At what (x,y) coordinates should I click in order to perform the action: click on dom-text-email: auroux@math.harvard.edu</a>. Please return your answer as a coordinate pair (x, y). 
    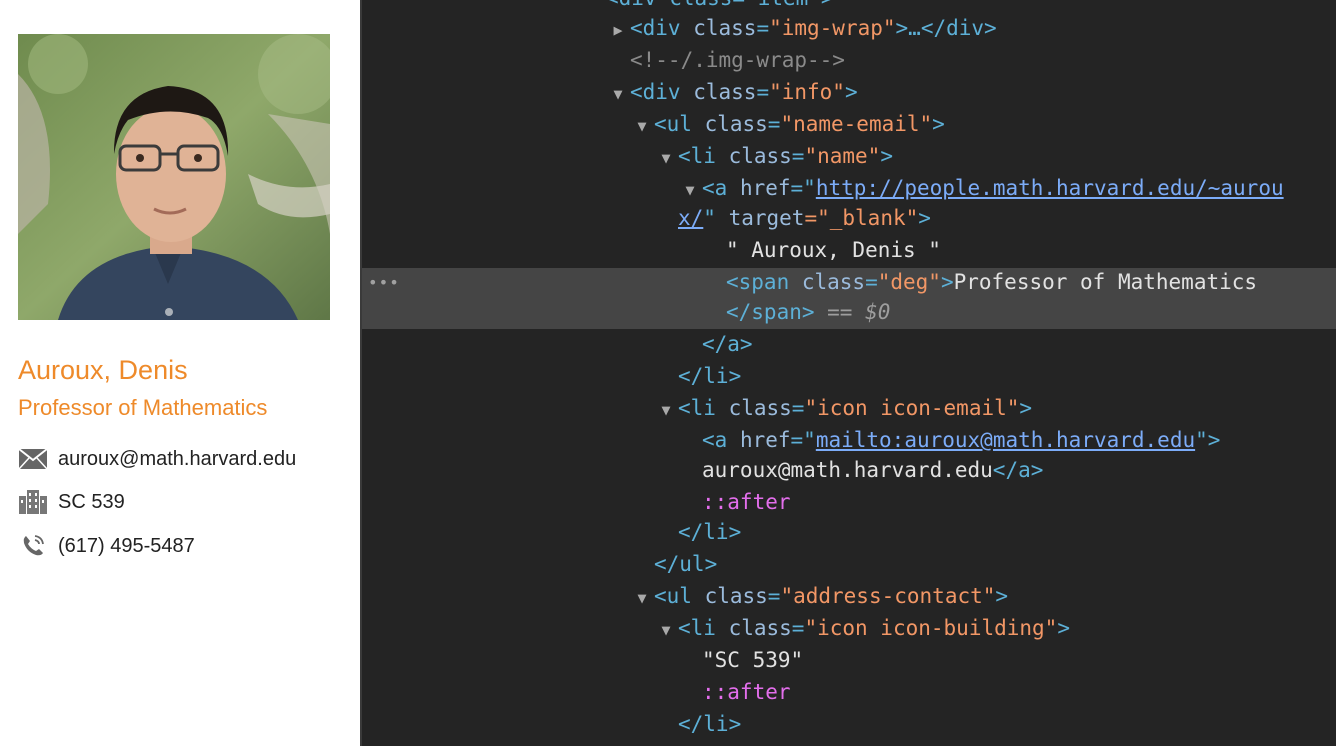
    Looking at the image, I should click on (1019, 470).